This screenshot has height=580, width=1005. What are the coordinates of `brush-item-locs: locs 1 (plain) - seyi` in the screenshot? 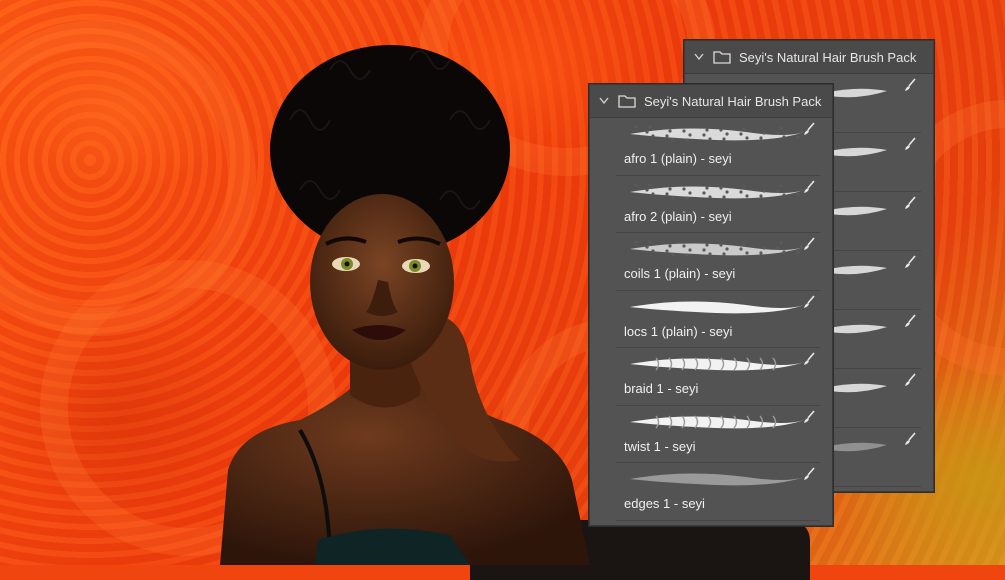 It's located at (718, 319).